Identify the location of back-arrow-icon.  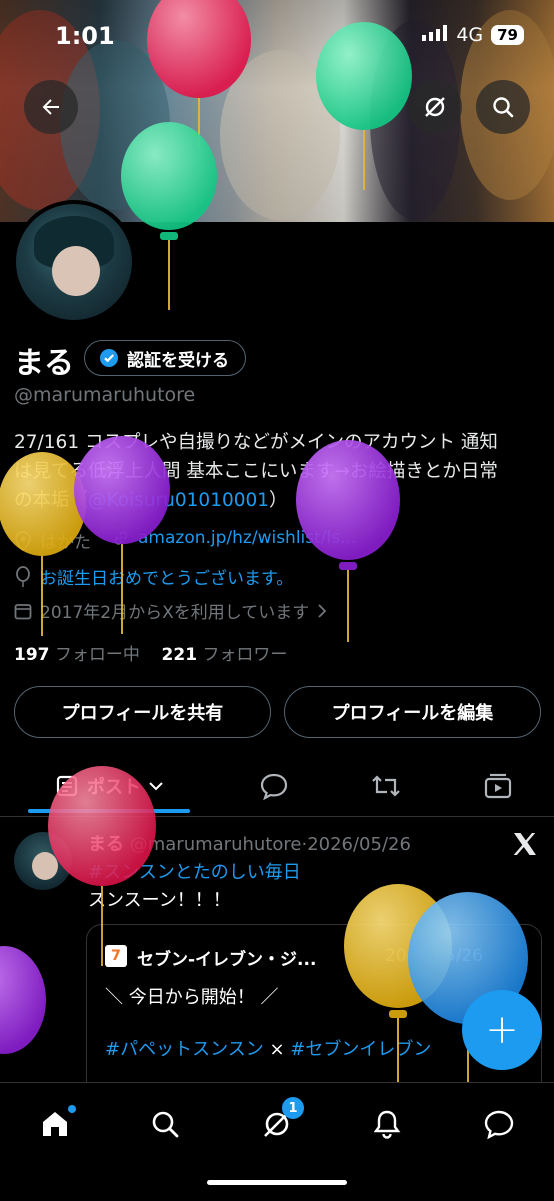
(50, 107).